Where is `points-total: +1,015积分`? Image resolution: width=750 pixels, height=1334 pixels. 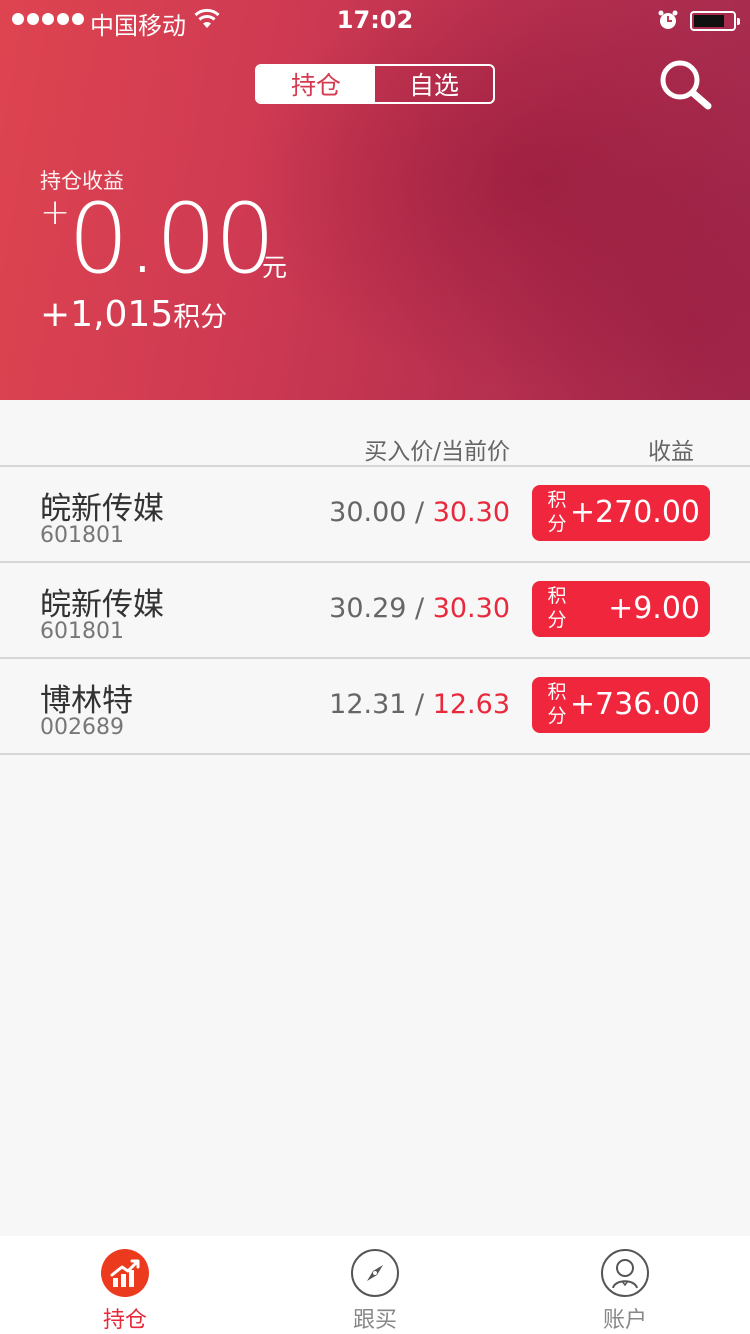
points-total: +1,015积分 is located at coordinates (133, 314).